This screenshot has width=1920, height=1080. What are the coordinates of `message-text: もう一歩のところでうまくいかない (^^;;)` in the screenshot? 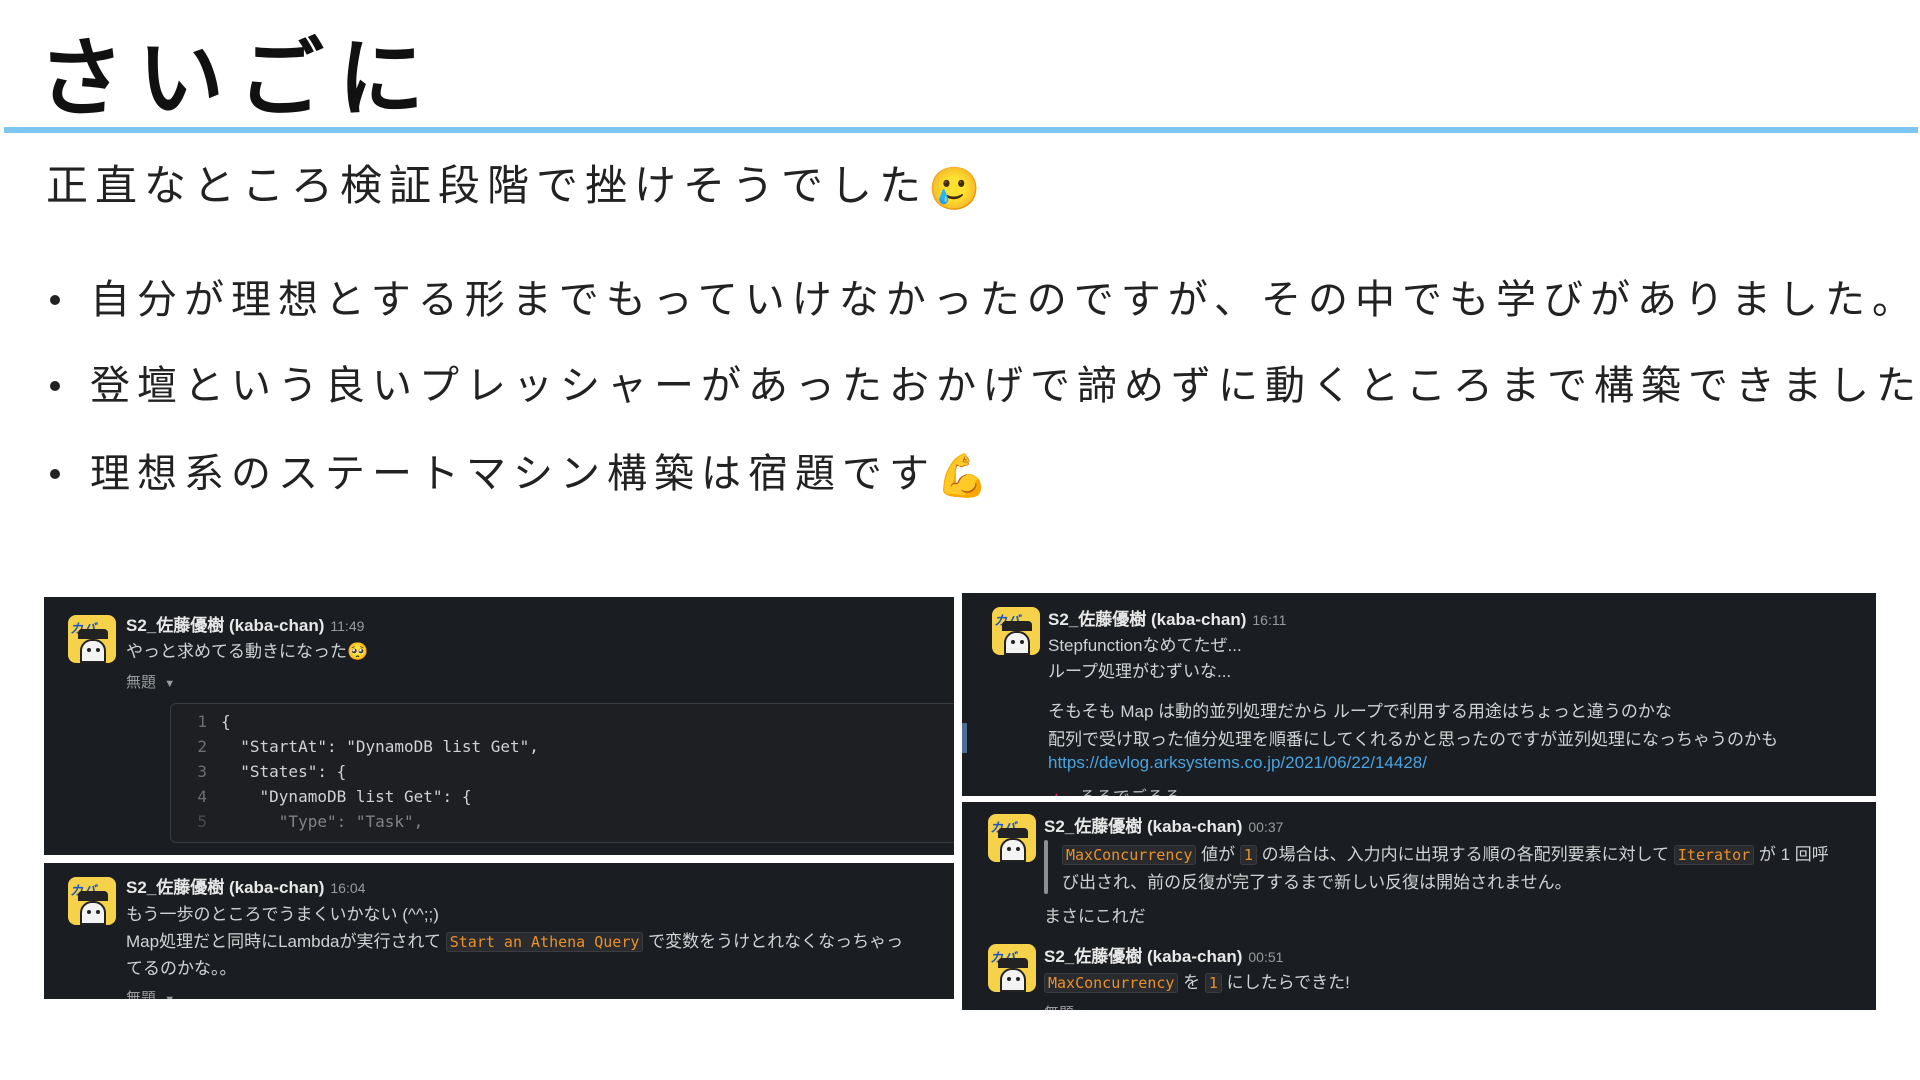 It's located at (282, 914).